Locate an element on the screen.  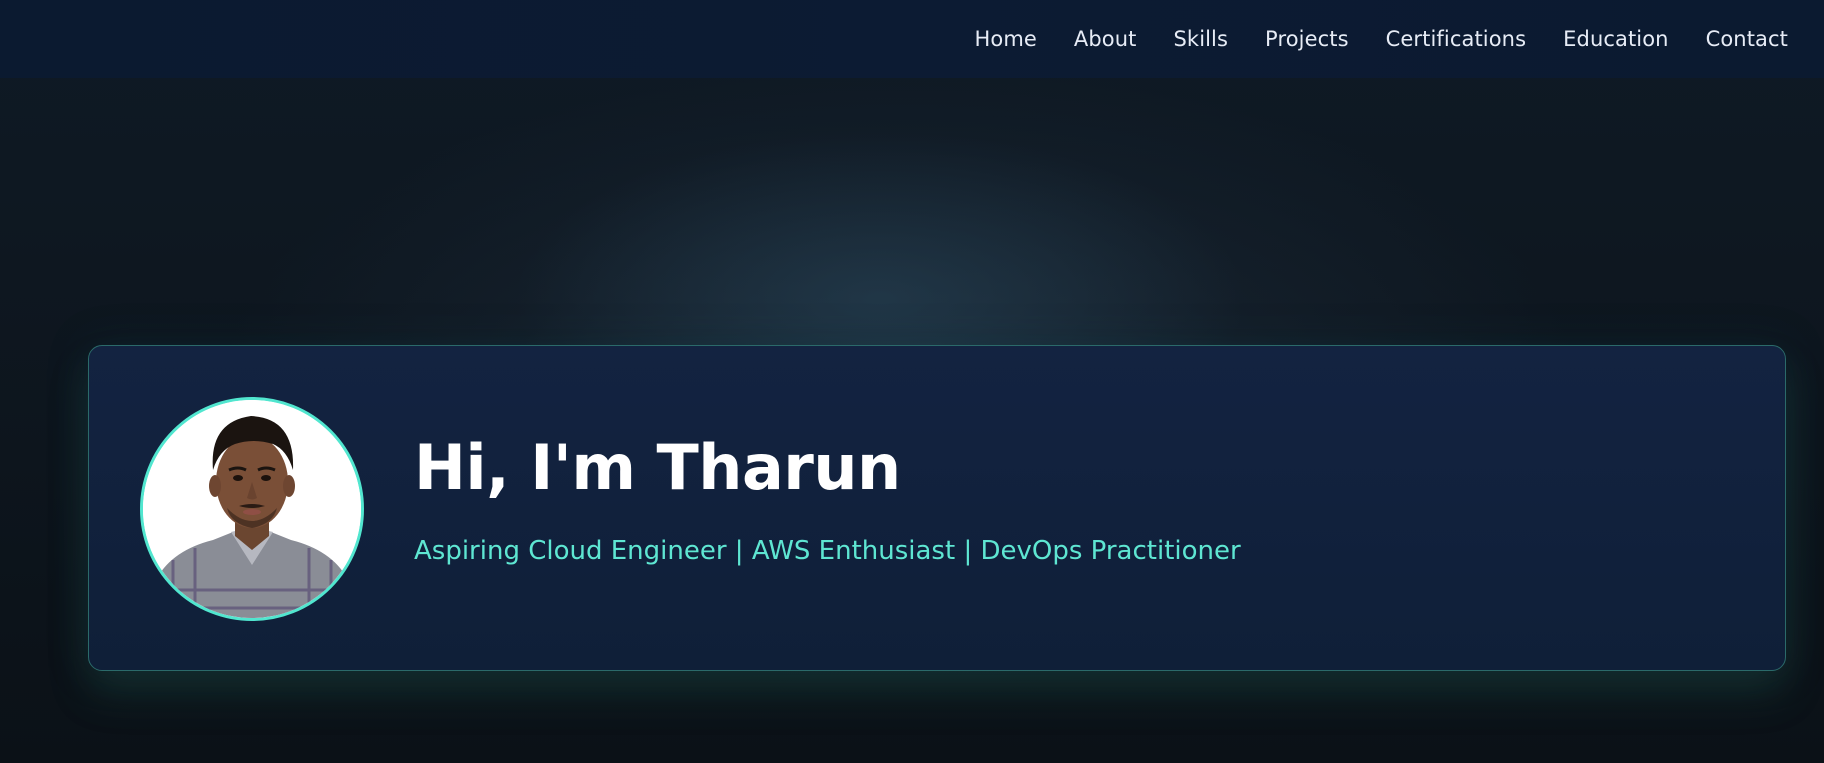
hero-title: Hi, I'm Tharun is located at coordinates (657, 467).